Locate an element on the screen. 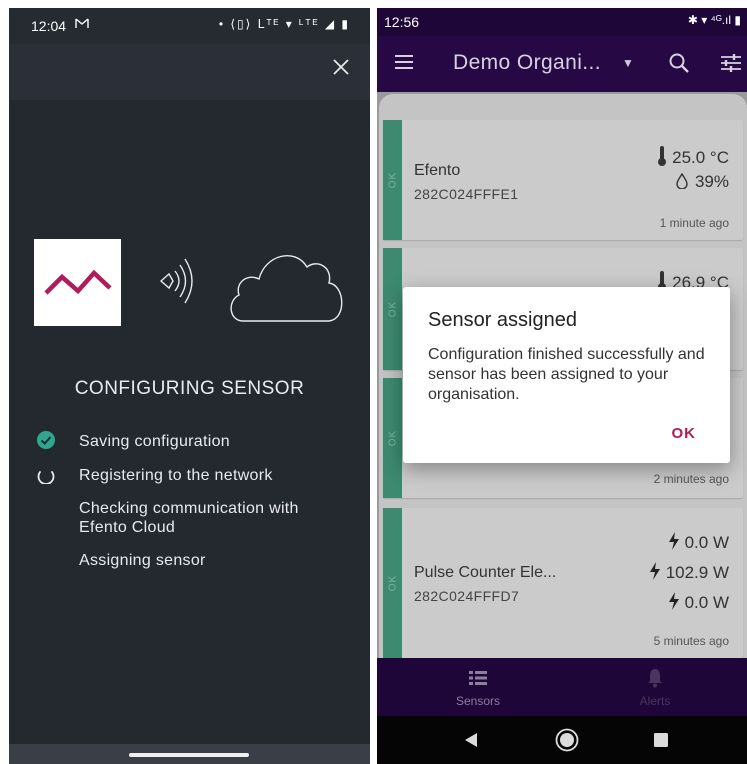 The image size is (747, 764). list-icon is located at coordinates (478, 678).